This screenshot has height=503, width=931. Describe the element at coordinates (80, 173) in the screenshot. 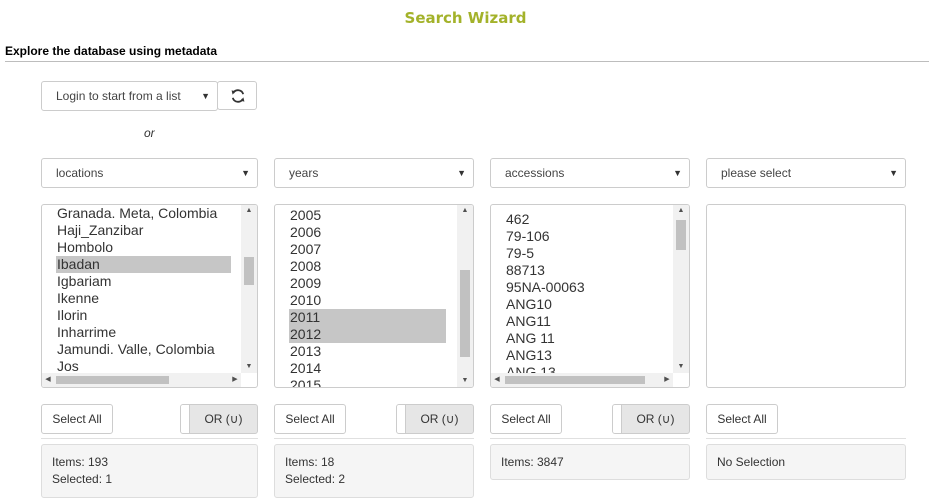

I see `locations-dropdown-value: locations` at that location.